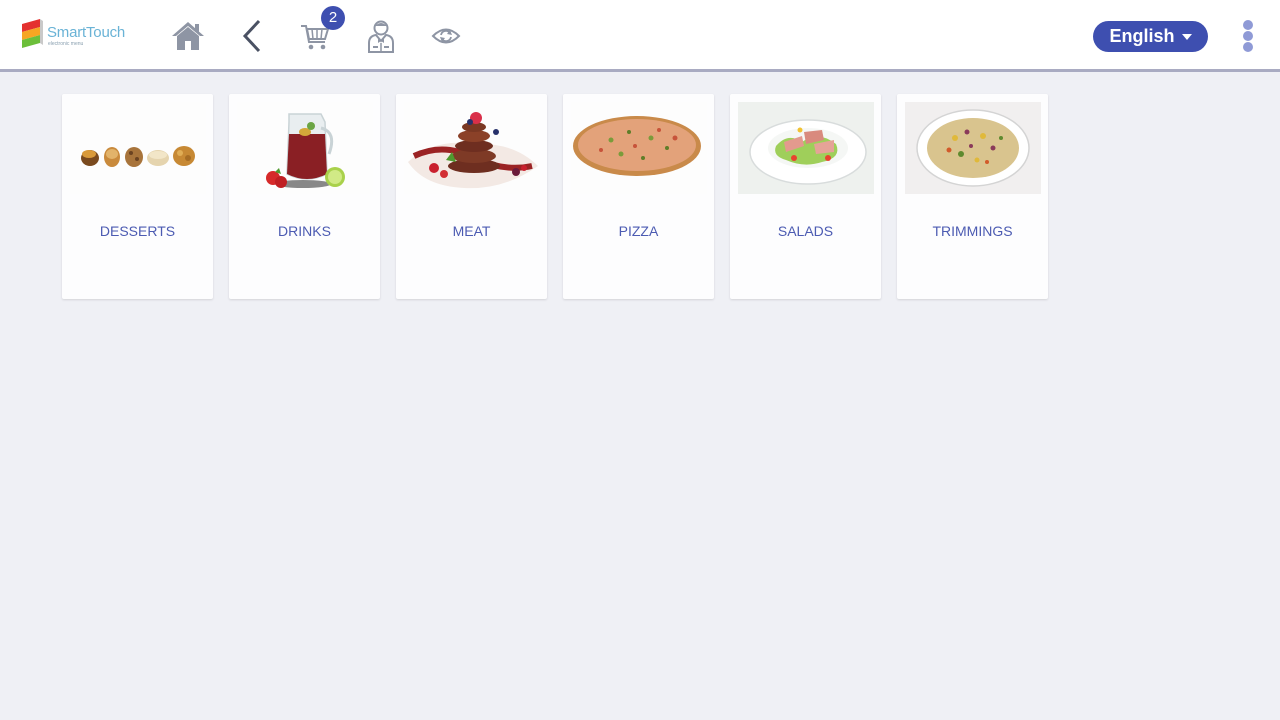 This screenshot has height=720, width=1280. What do you see at coordinates (304, 196) in the screenshot?
I see `category-card-drinks: DRINKS` at bounding box center [304, 196].